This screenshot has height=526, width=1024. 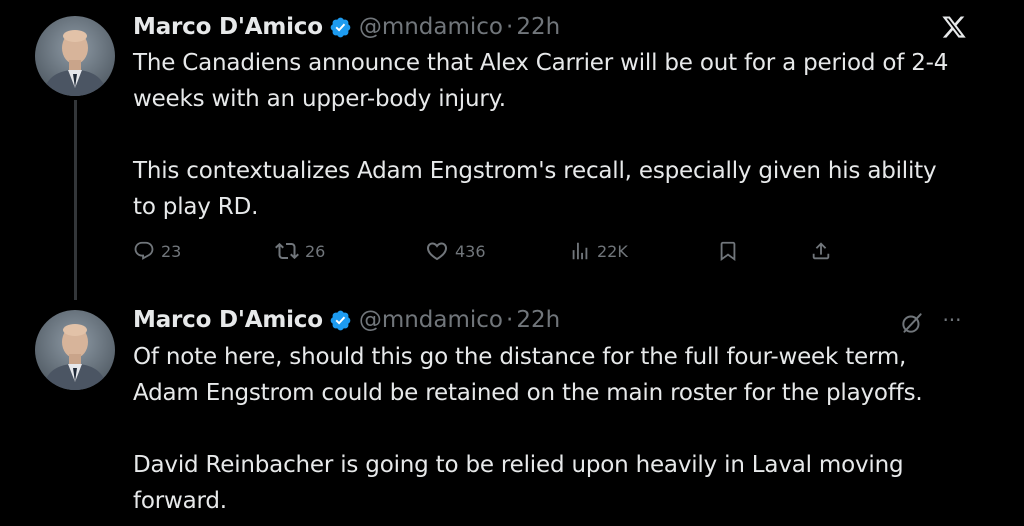 I want to click on share-button, so click(x=821, y=251).